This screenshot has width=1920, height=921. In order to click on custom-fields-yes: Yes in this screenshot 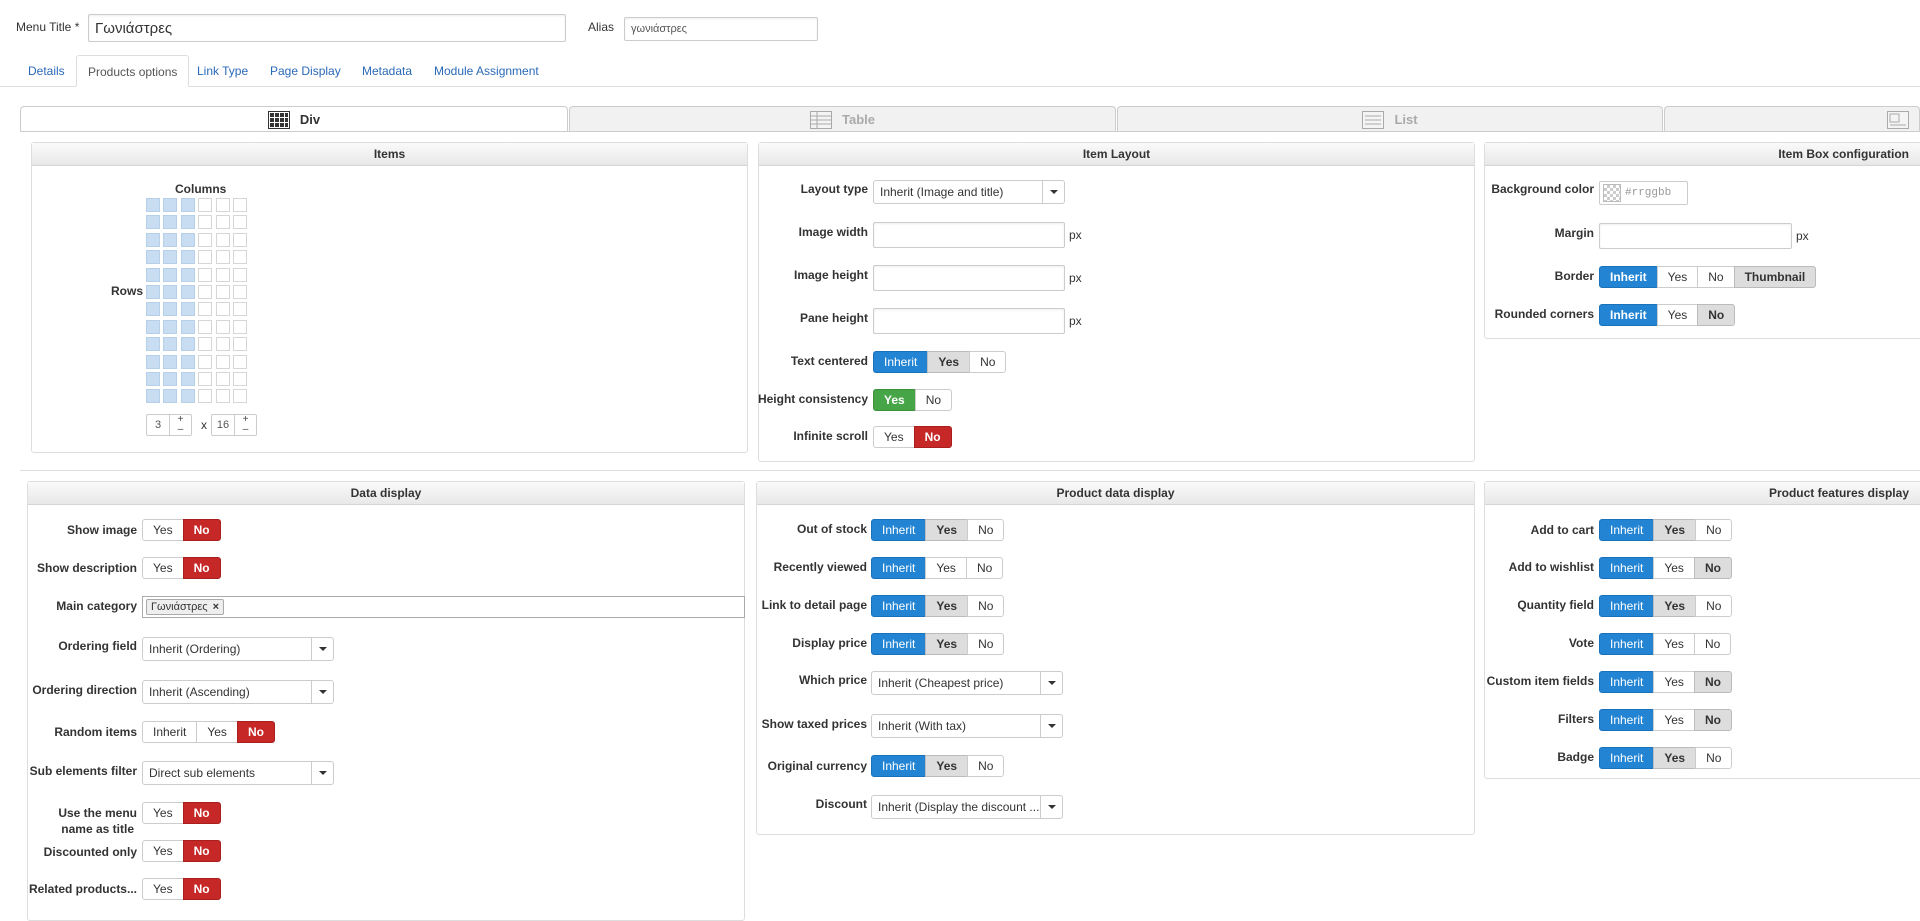, I will do `click(1674, 682)`.